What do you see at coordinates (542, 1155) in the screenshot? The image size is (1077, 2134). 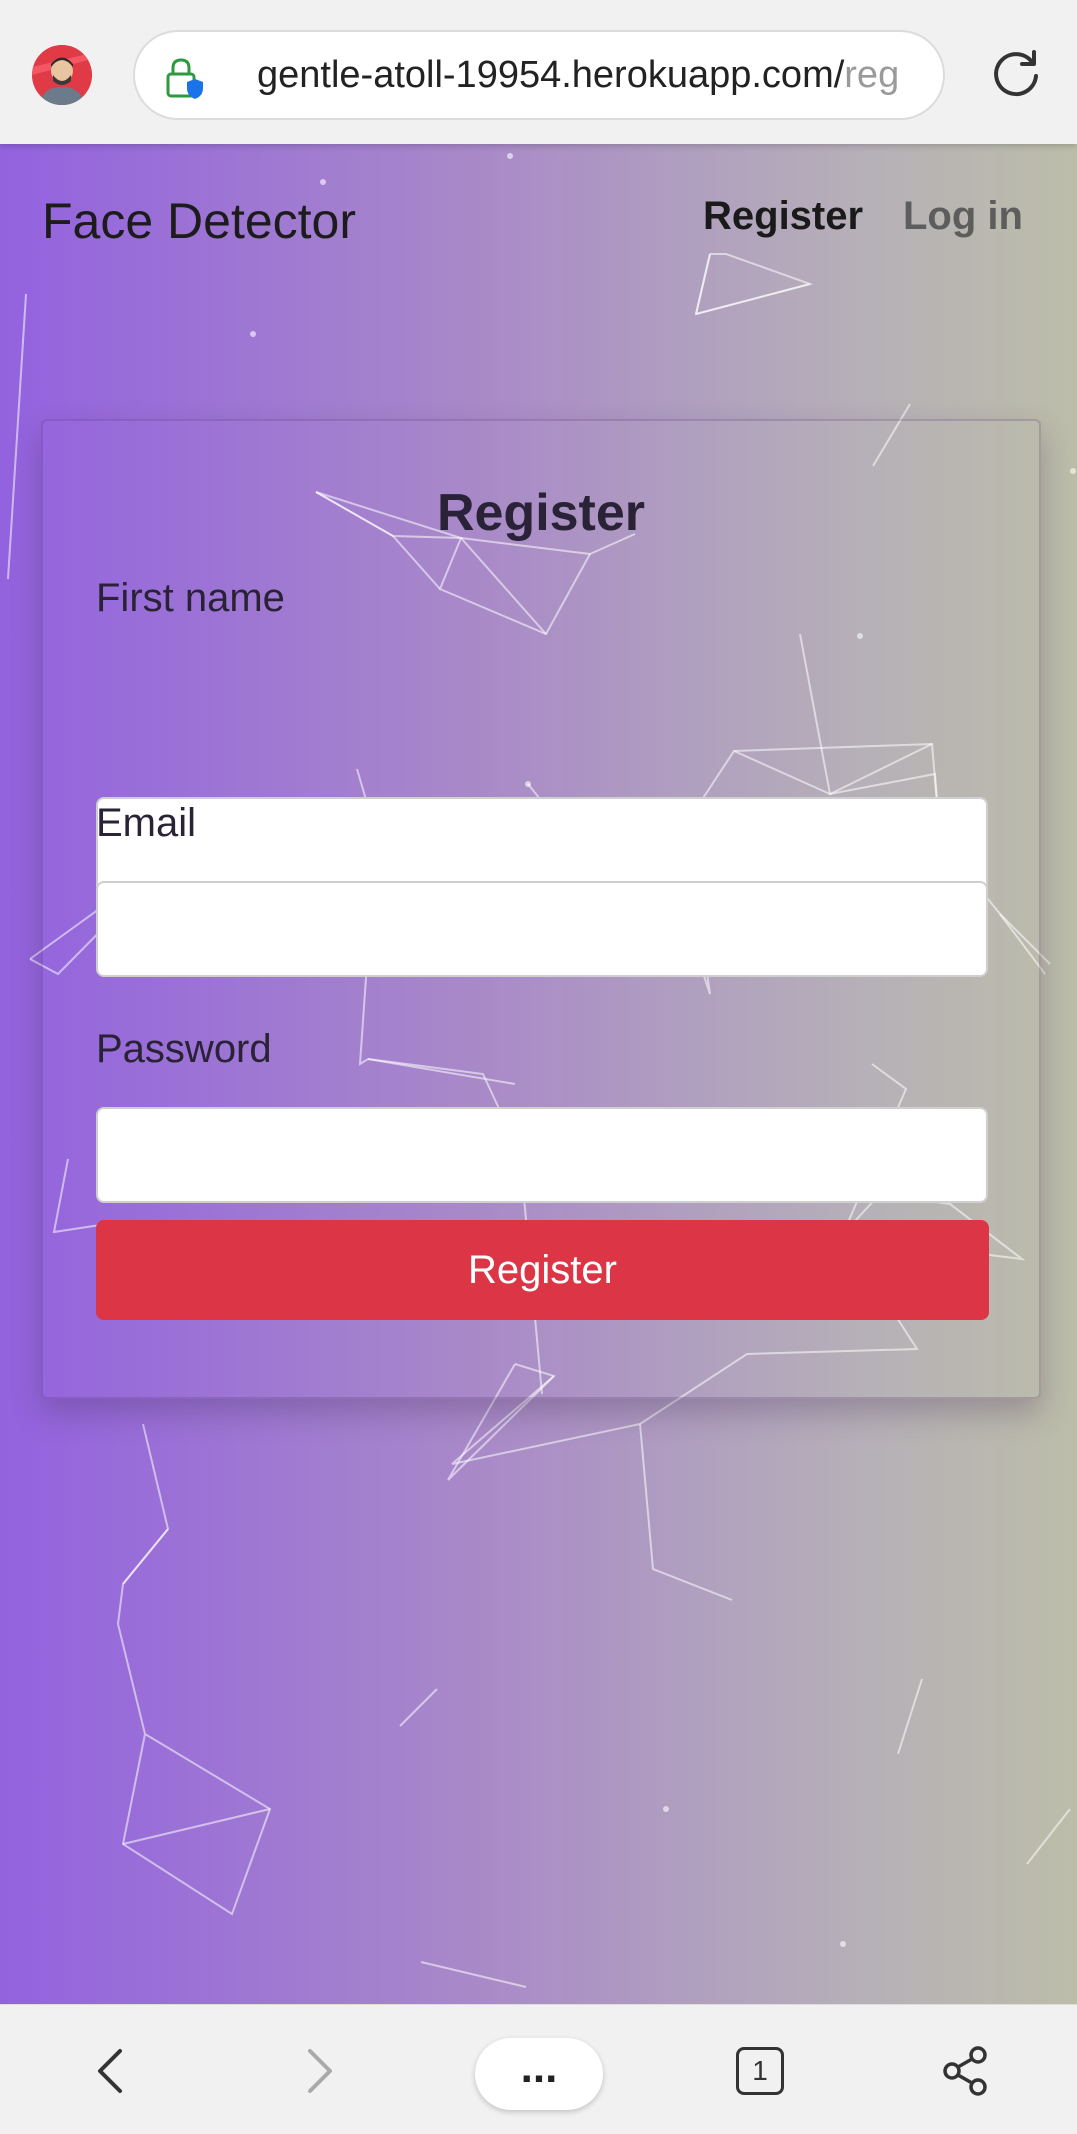 I see `password-field` at bounding box center [542, 1155].